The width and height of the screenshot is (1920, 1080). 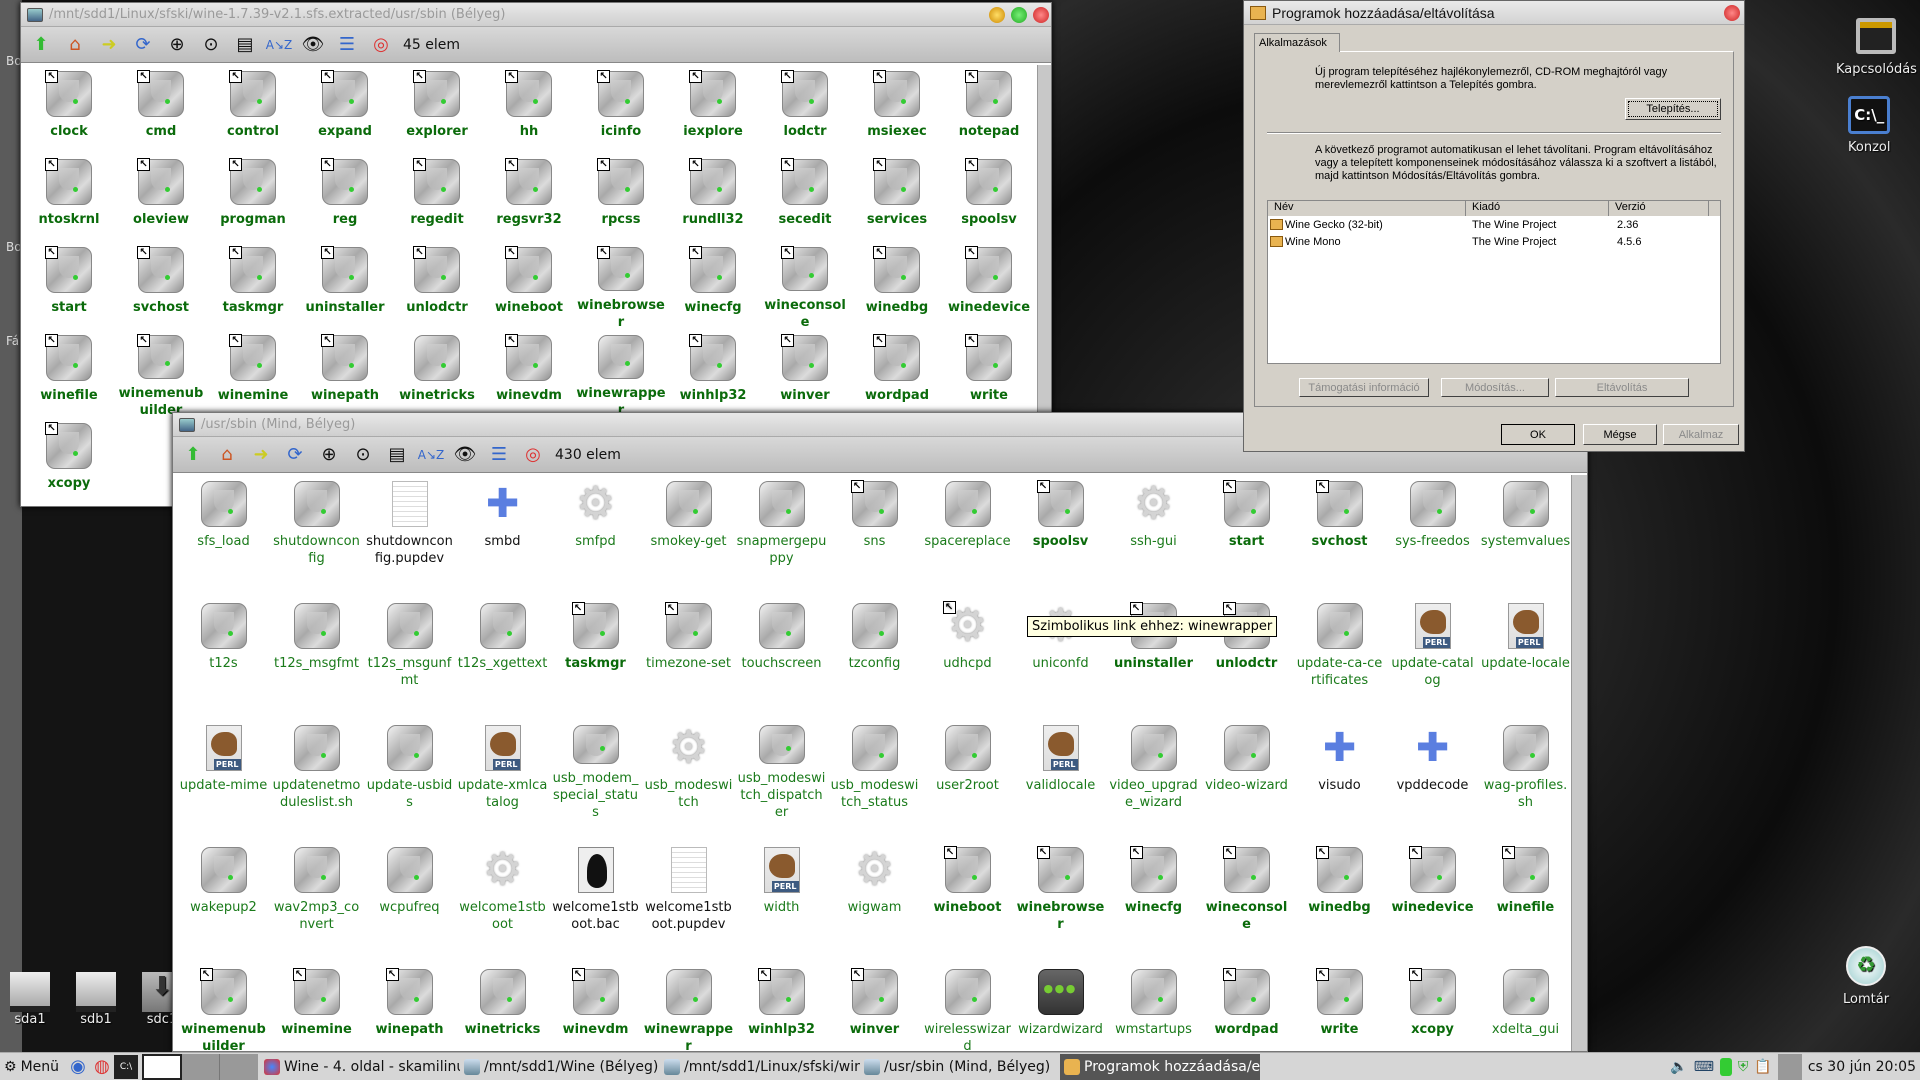 What do you see at coordinates (1060, 1015) in the screenshot?
I see `file-item: wizardwizard` at bounding box center [1060, 1015].